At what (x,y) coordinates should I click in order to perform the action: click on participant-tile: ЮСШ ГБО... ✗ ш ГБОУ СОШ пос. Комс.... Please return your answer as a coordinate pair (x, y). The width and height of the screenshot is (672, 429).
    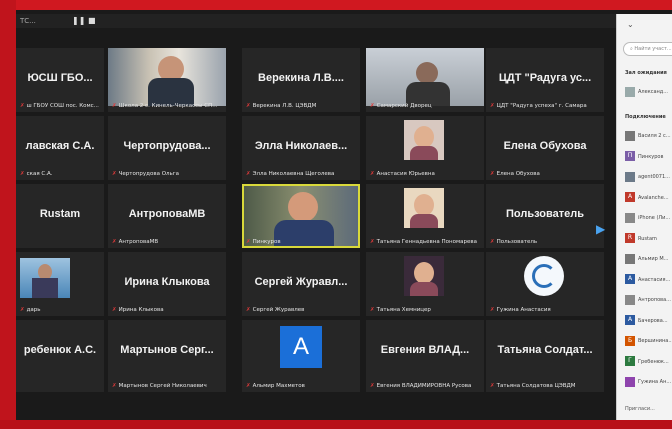
    Looking at the image, I should click on (60, 80).